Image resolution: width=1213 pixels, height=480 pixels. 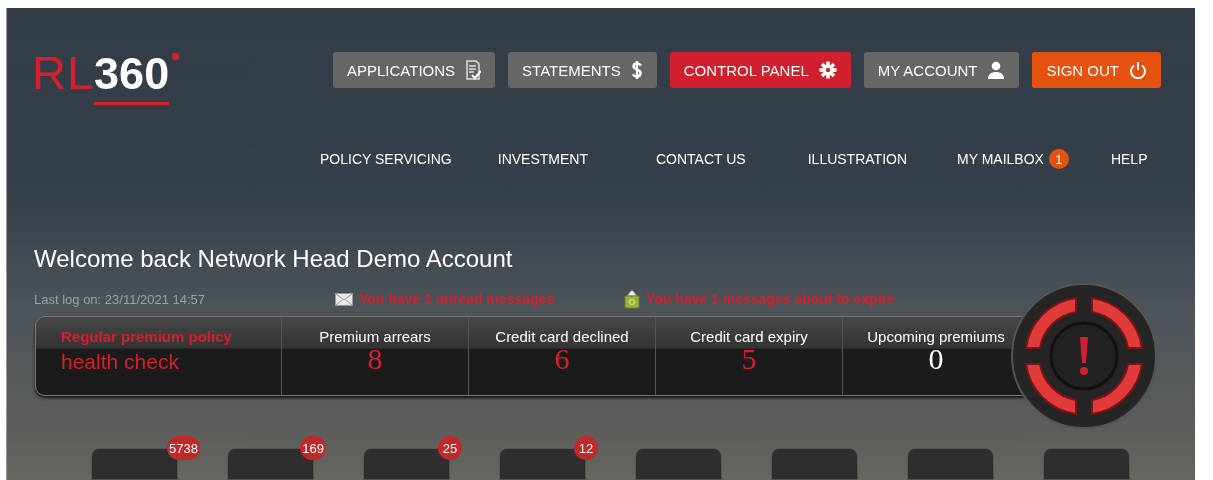 I want to click on nav-button: SIGN OUT, so click(x=1096, y=70).